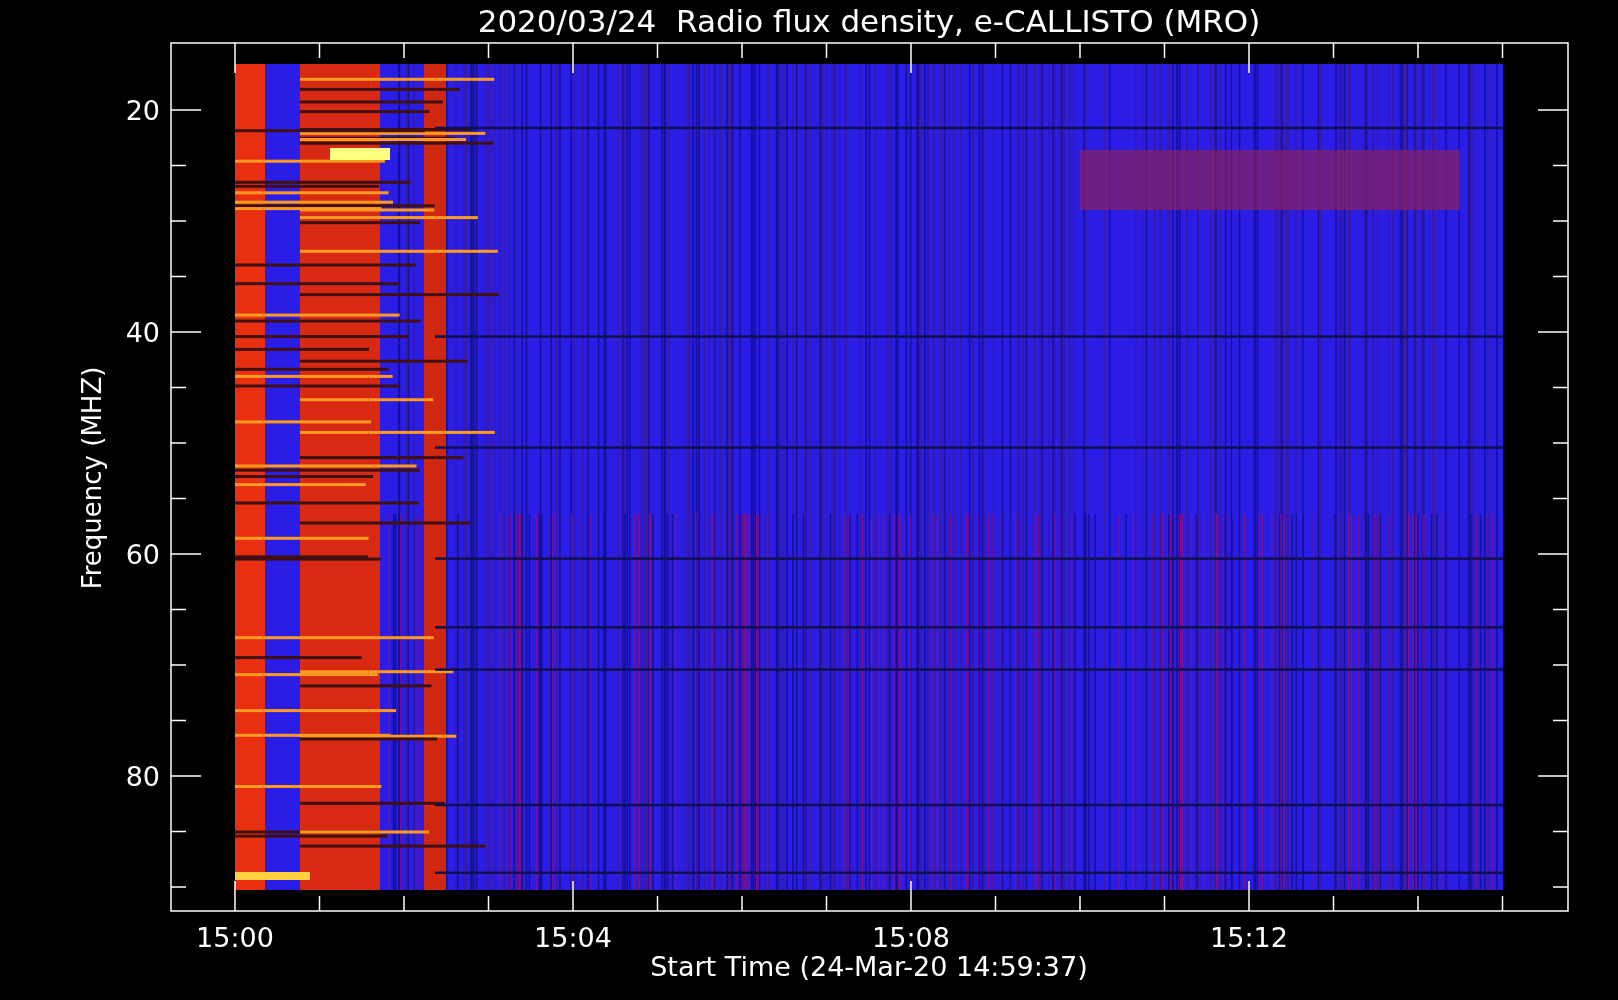  I want to click on chart-title: 2020/03/24 Radio flux density, e-CALLISTO (MRO), so click(869, 21).